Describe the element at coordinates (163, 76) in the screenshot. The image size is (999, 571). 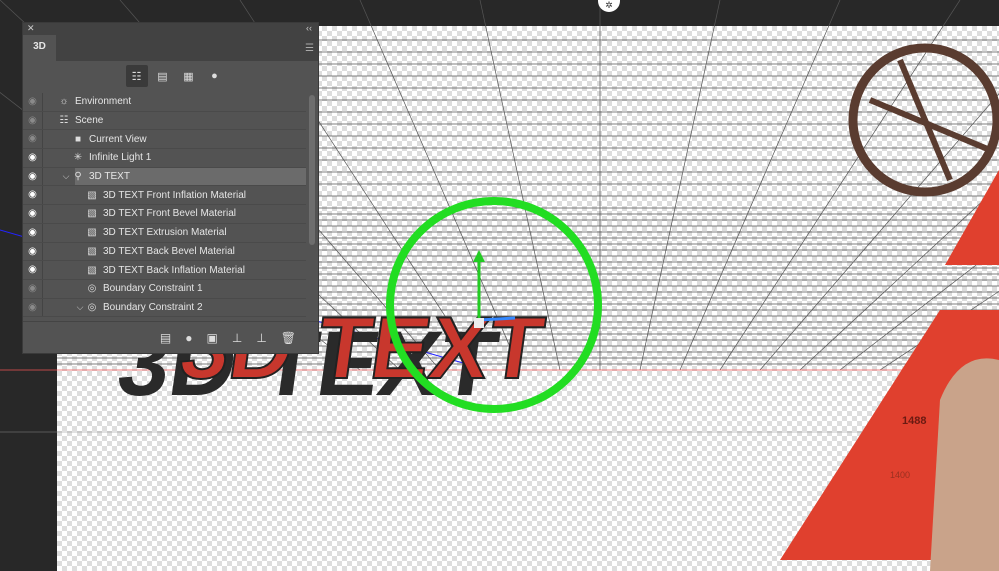
I see `mesh-filter-icon: ▤` at that location.